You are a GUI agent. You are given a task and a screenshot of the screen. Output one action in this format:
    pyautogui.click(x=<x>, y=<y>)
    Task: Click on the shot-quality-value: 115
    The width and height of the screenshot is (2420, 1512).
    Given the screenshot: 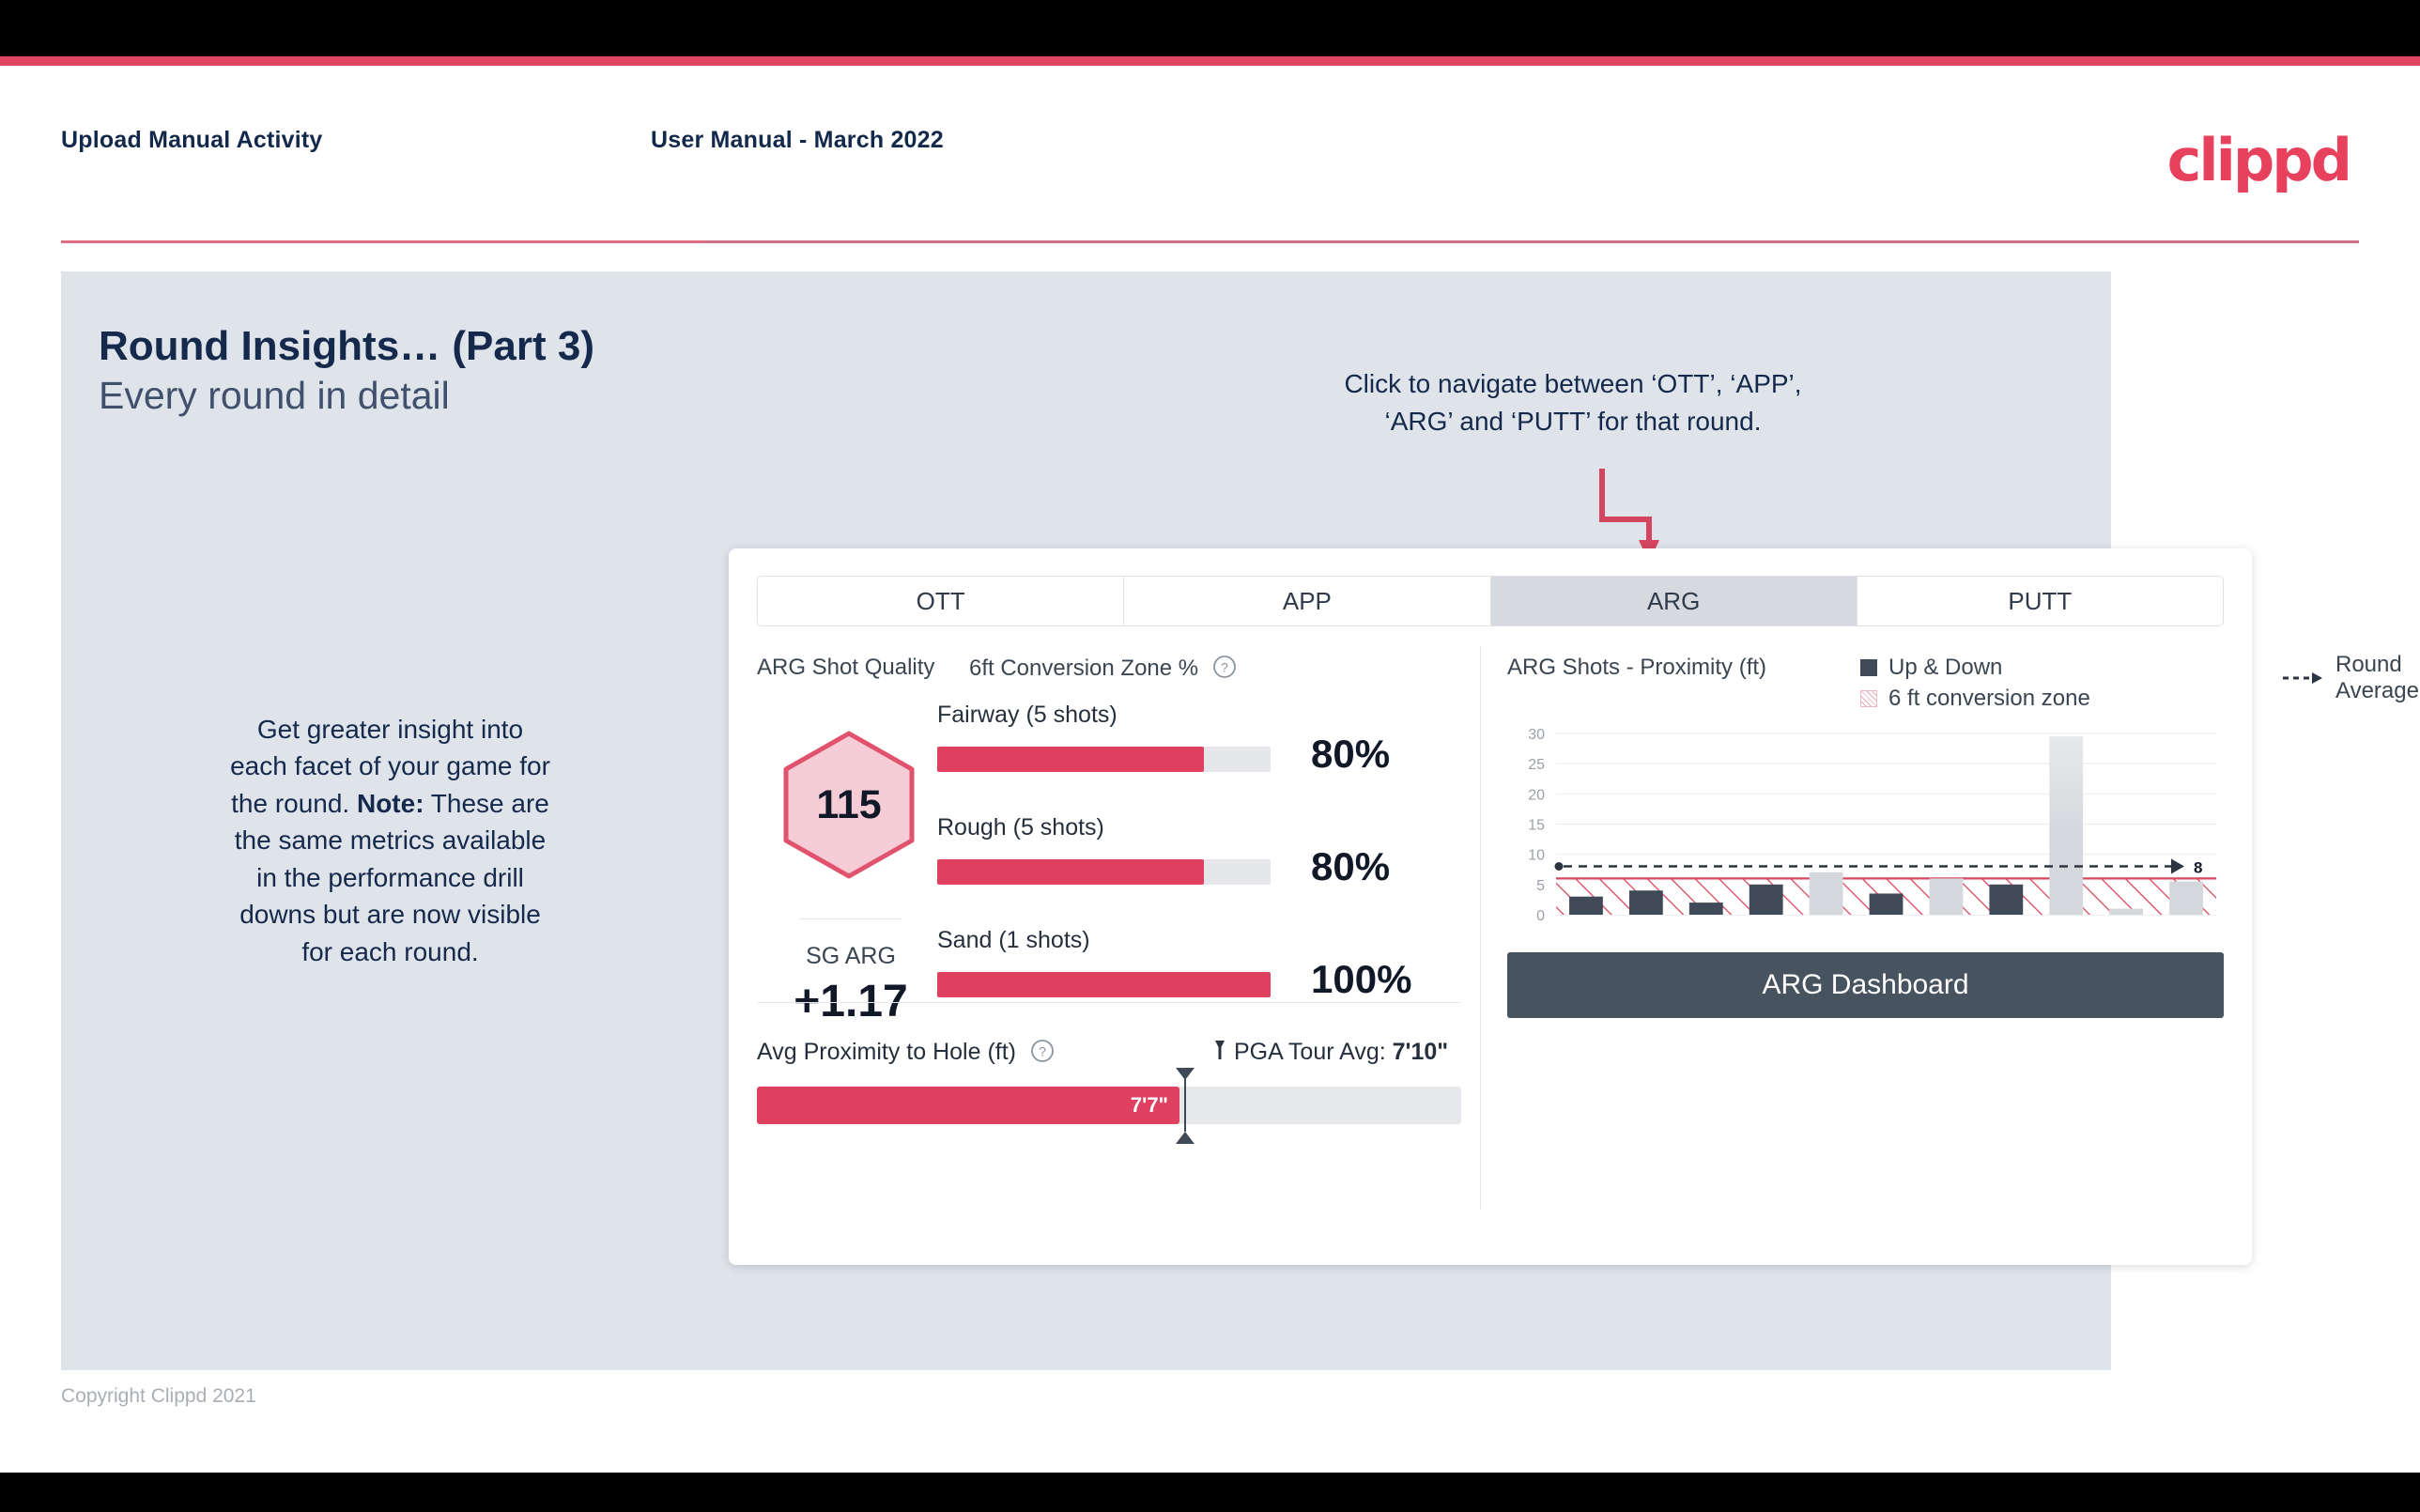 What is the action you would take?
    pyautogui.click(x=849, y=804)
    